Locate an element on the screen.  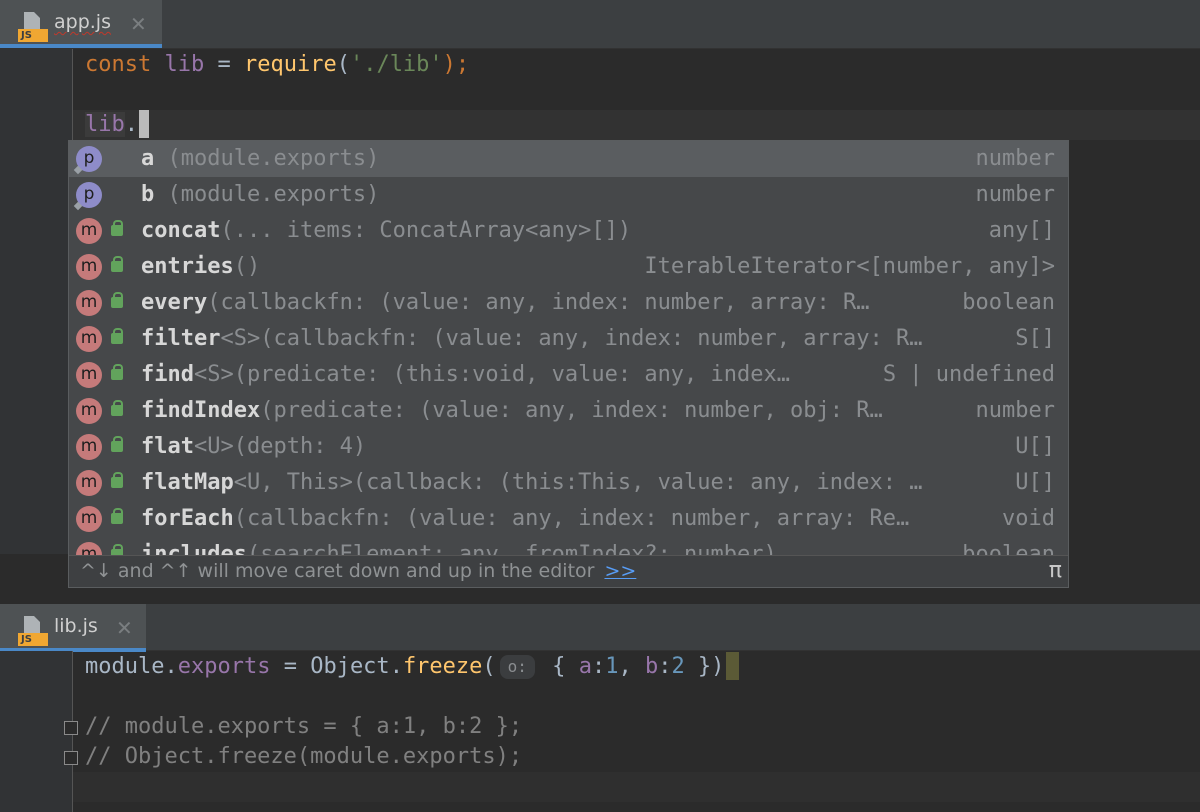
completion-item-type: IterableIterator<[number, any]> is located at coordinates (849, 266).